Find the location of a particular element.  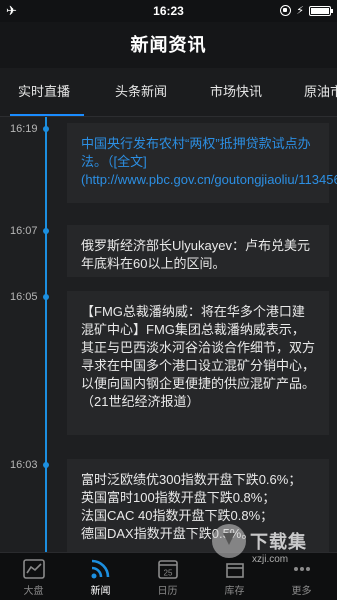

tabbar-label: 新闻 is located at coordinates (100, 591).